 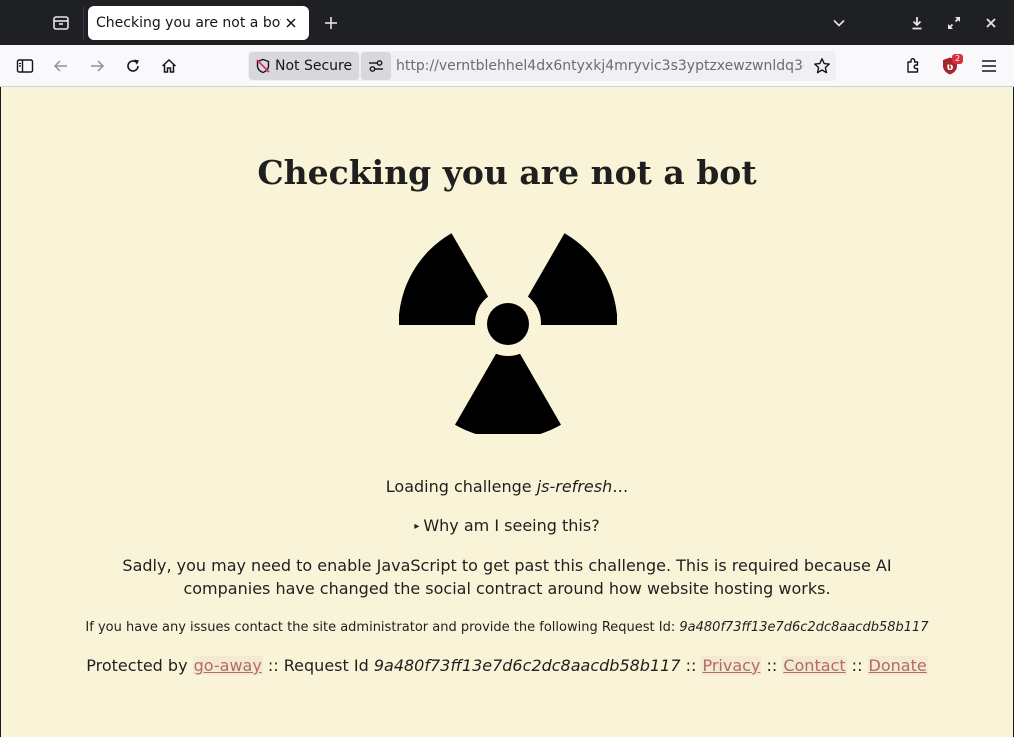 I want to click on firefox-view-icon, so click(x=61, y=23).